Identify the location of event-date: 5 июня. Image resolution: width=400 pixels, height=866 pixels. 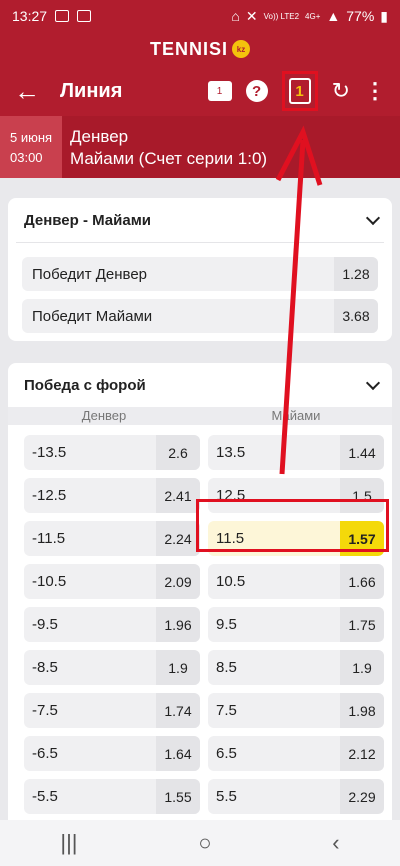
(31, 137).